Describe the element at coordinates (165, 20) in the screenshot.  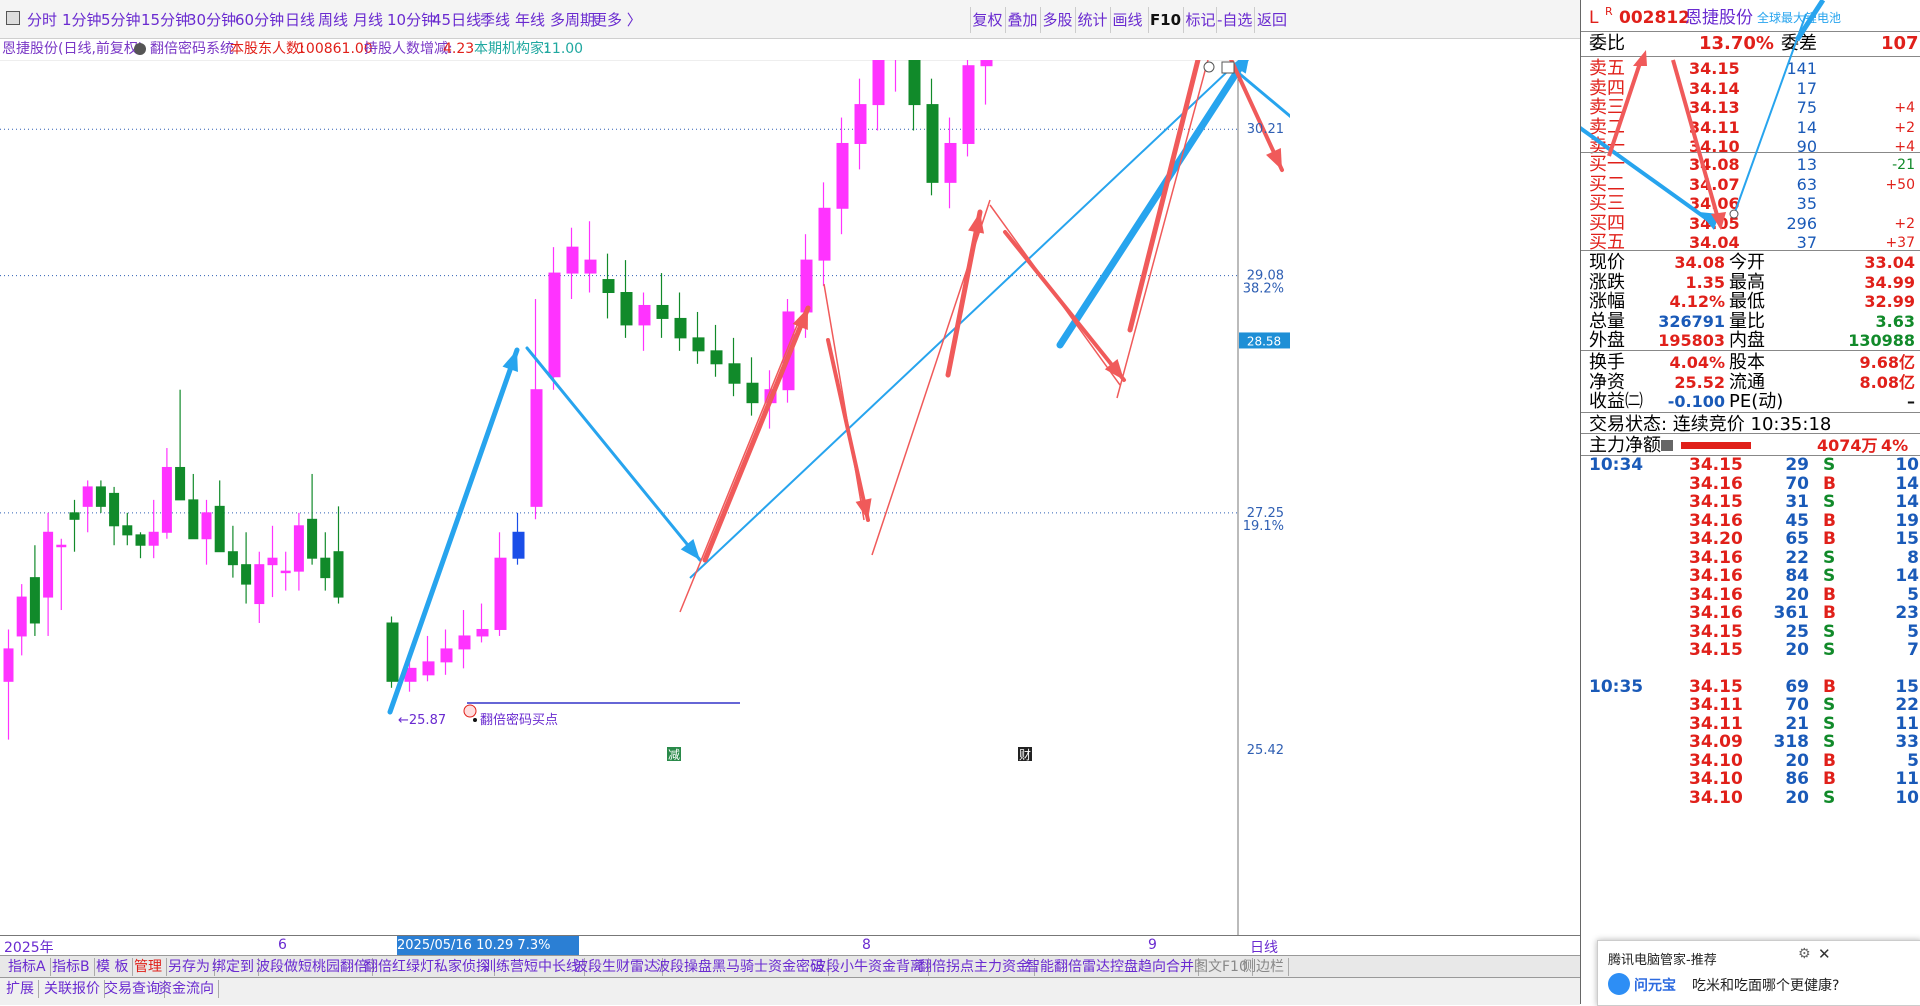
I see `period-3: 15分钟` at that location.